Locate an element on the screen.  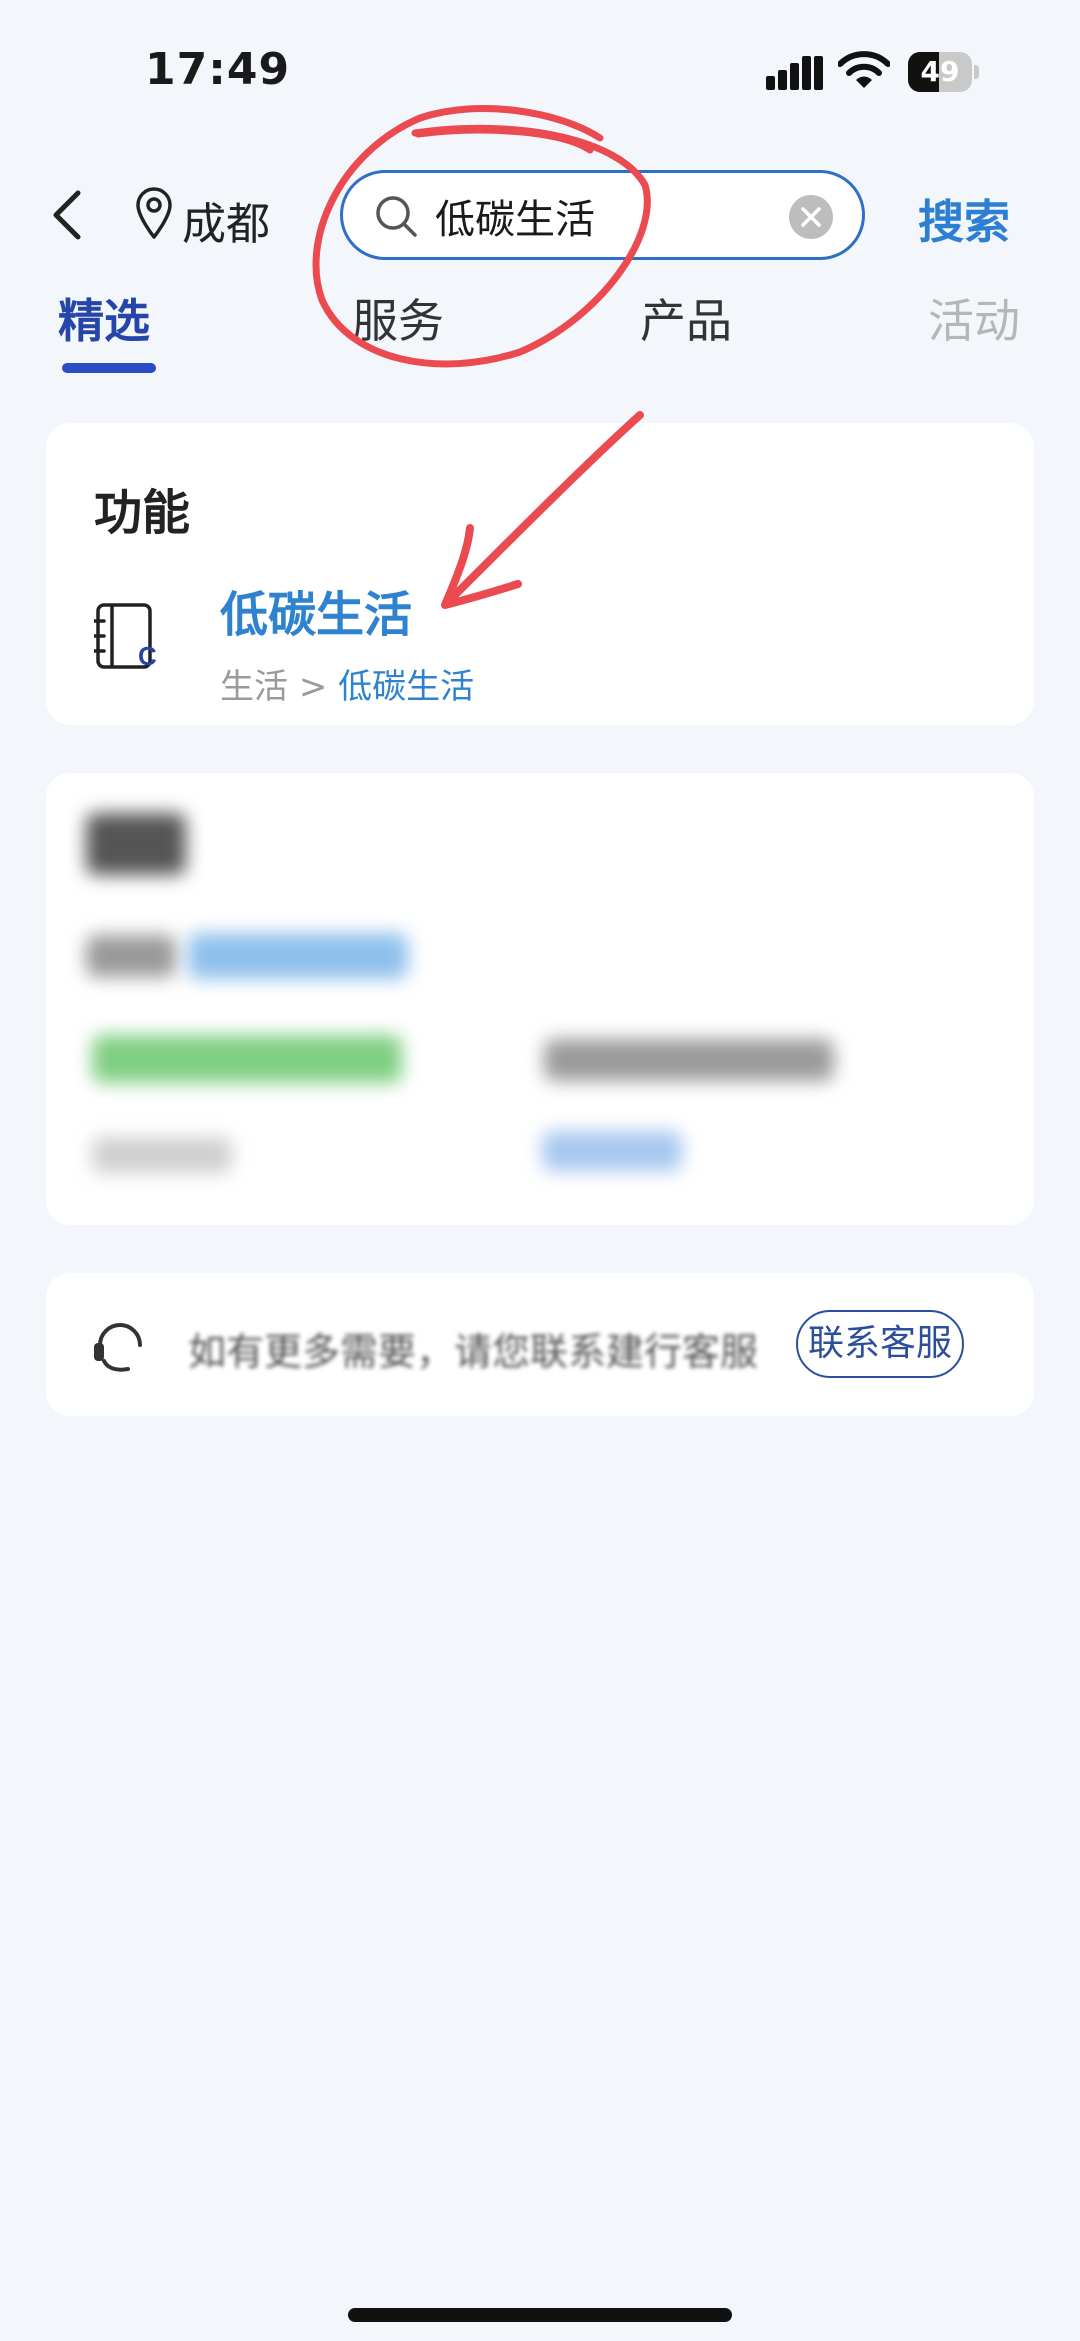
breadcrumb: 生活 > 低碳生活 is located at coordinates (347, 683).